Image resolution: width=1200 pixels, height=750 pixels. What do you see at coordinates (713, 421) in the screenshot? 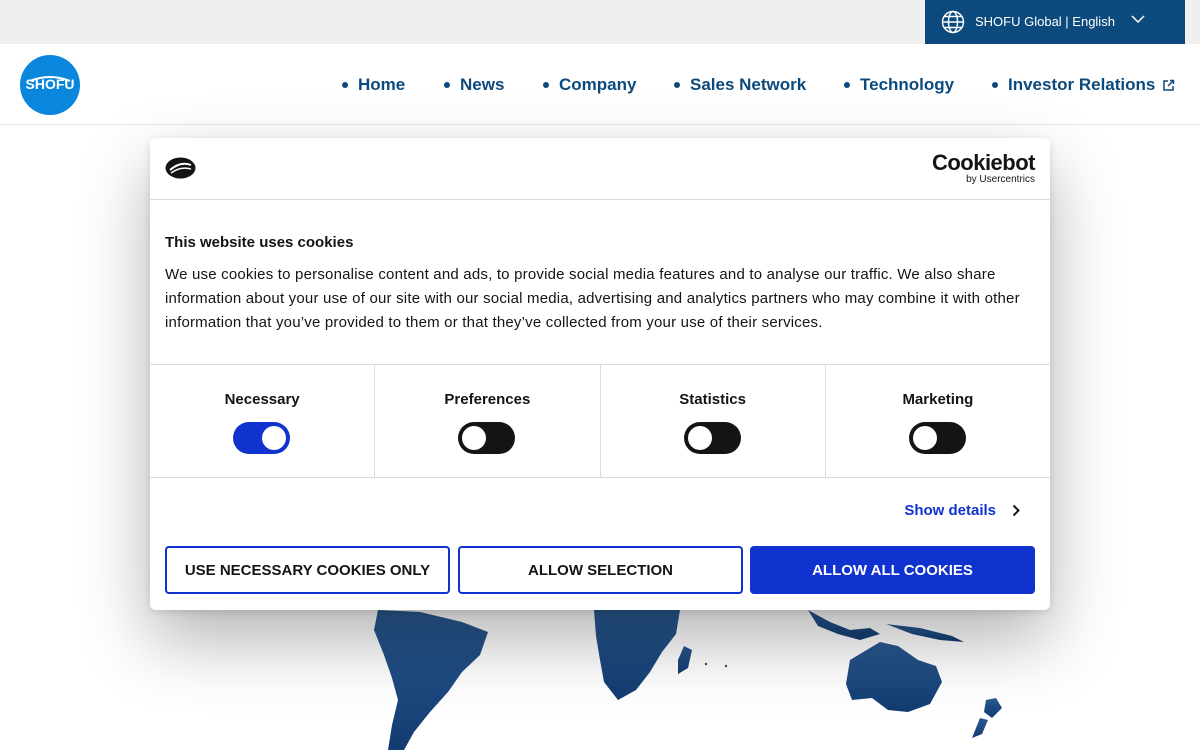
I see `category-statistics: Statistics` at bounding box center [713, 421].